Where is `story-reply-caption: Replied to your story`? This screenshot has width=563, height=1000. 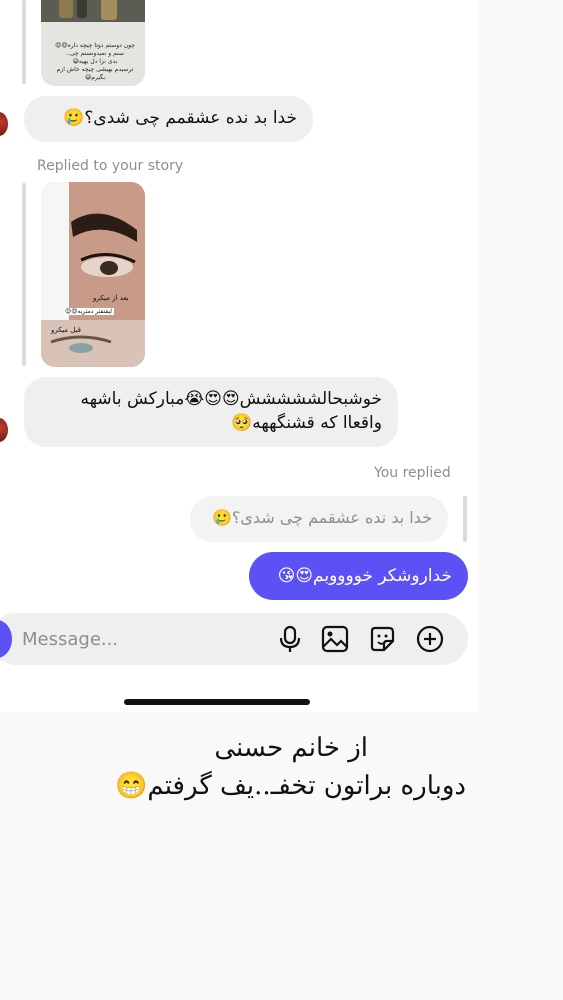 story-reply-caption: Replied to your story is located at coordinates (110, 166).